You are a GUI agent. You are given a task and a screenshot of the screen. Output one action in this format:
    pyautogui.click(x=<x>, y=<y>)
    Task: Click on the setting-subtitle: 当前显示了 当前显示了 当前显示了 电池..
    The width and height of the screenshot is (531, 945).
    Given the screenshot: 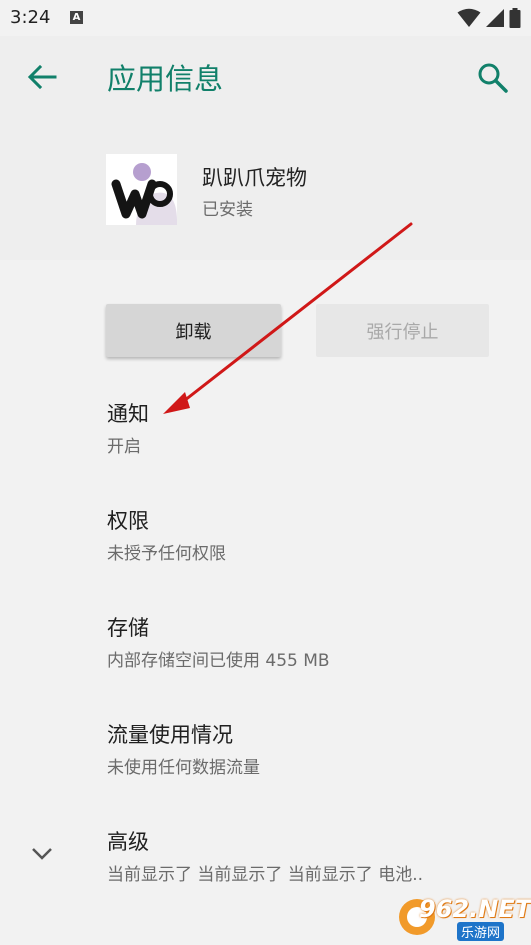 What is the action you would take?
    pyautogui.click(x=265, y=875)
    